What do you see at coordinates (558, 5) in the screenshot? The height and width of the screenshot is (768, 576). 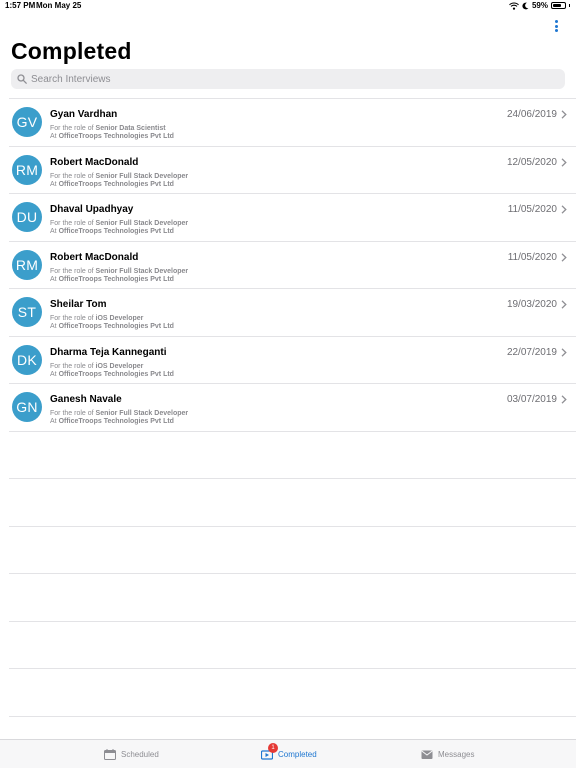 I see `battery-icon` at bounding box center [558, 5].